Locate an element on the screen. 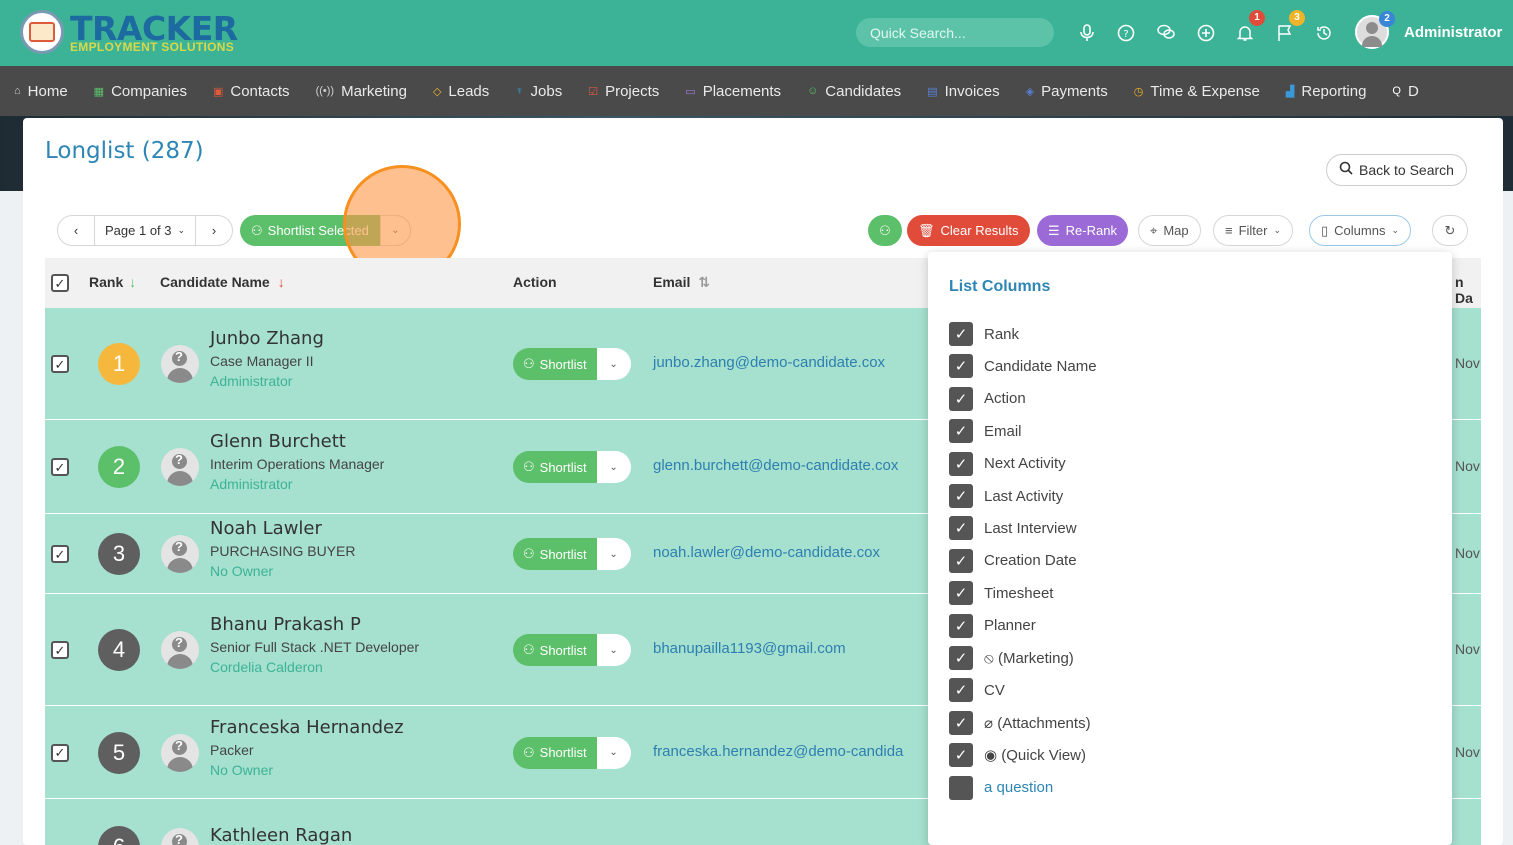 This screenshot has width=1513, height=845. page-select: Page 1 of 3 ⌄ is located at coordinates (145, 230).